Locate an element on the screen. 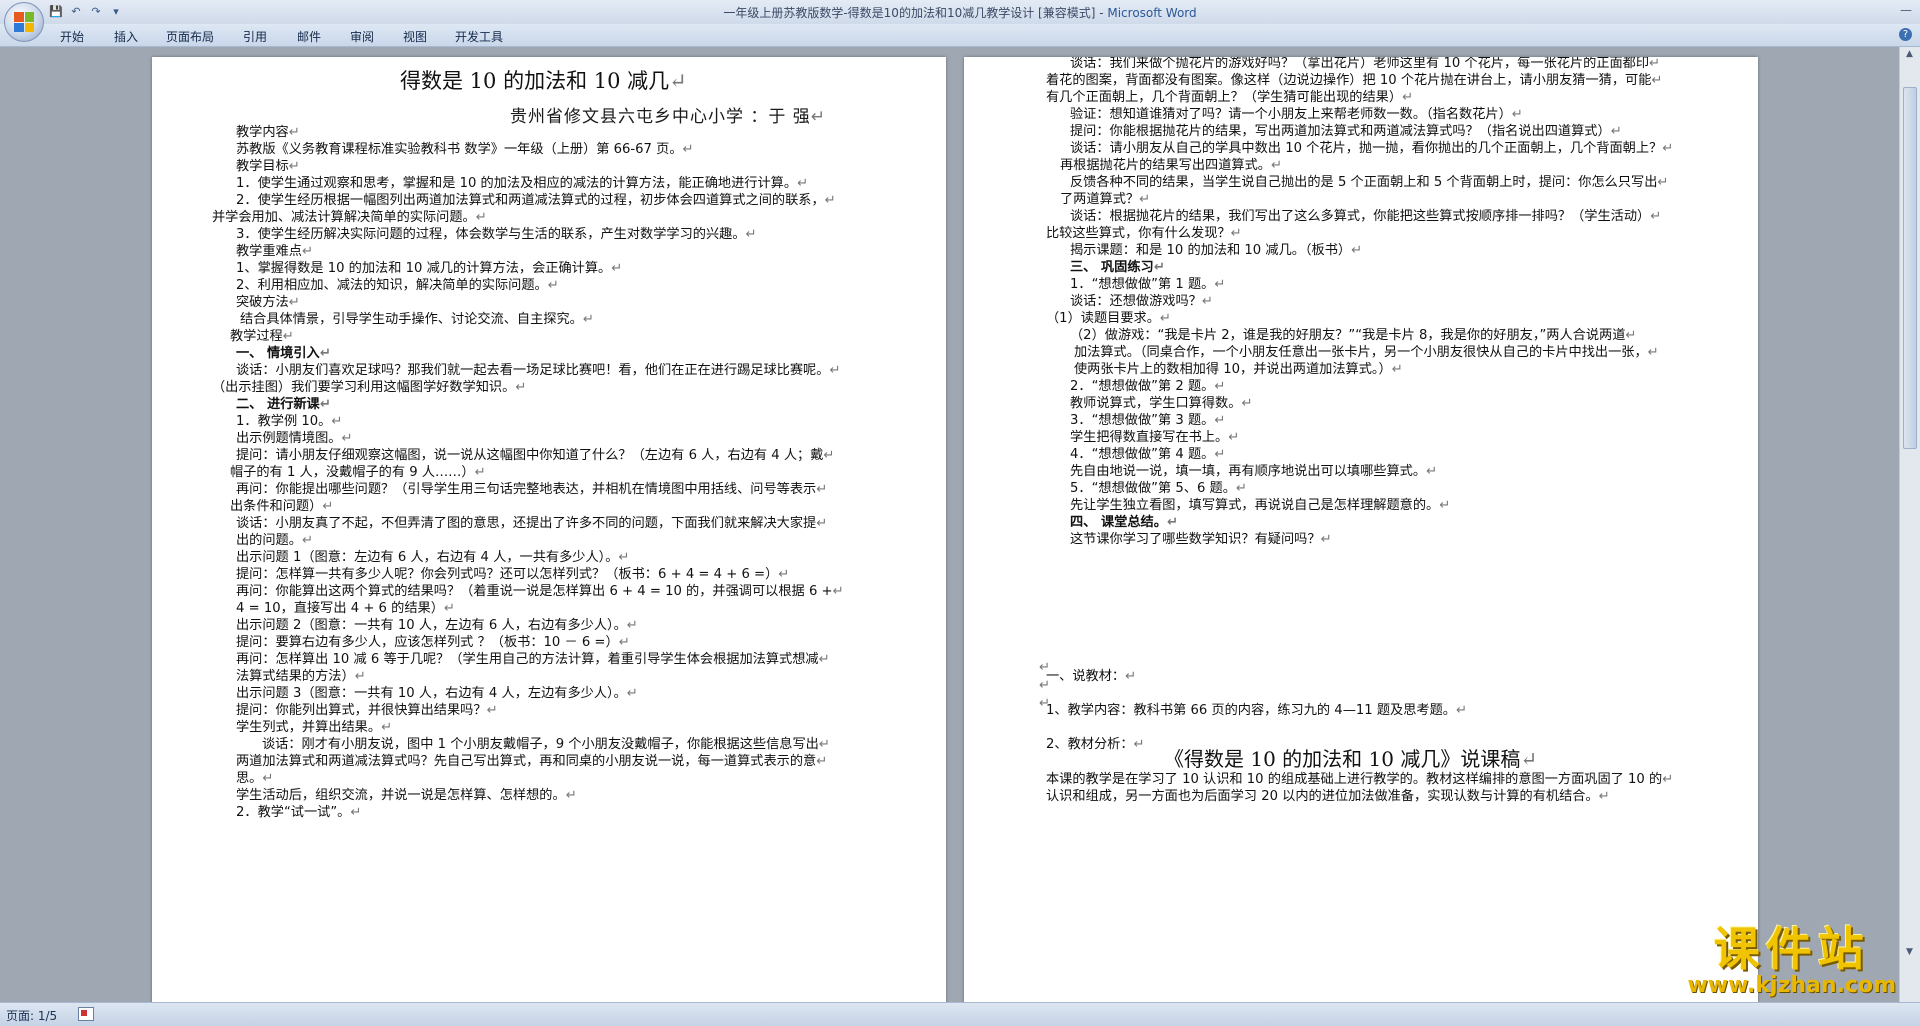  text-line: 学生把得数直接写在书上。↵ is located at coordinates (1155, 437).